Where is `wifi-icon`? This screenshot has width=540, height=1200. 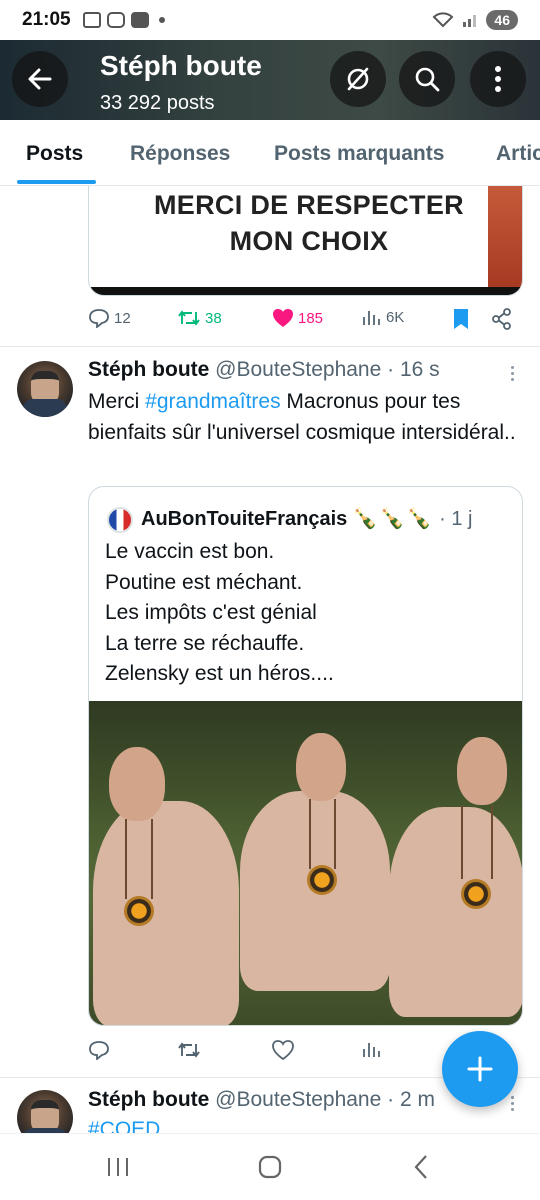
wifi-icon is located at coordinates (443, 20).